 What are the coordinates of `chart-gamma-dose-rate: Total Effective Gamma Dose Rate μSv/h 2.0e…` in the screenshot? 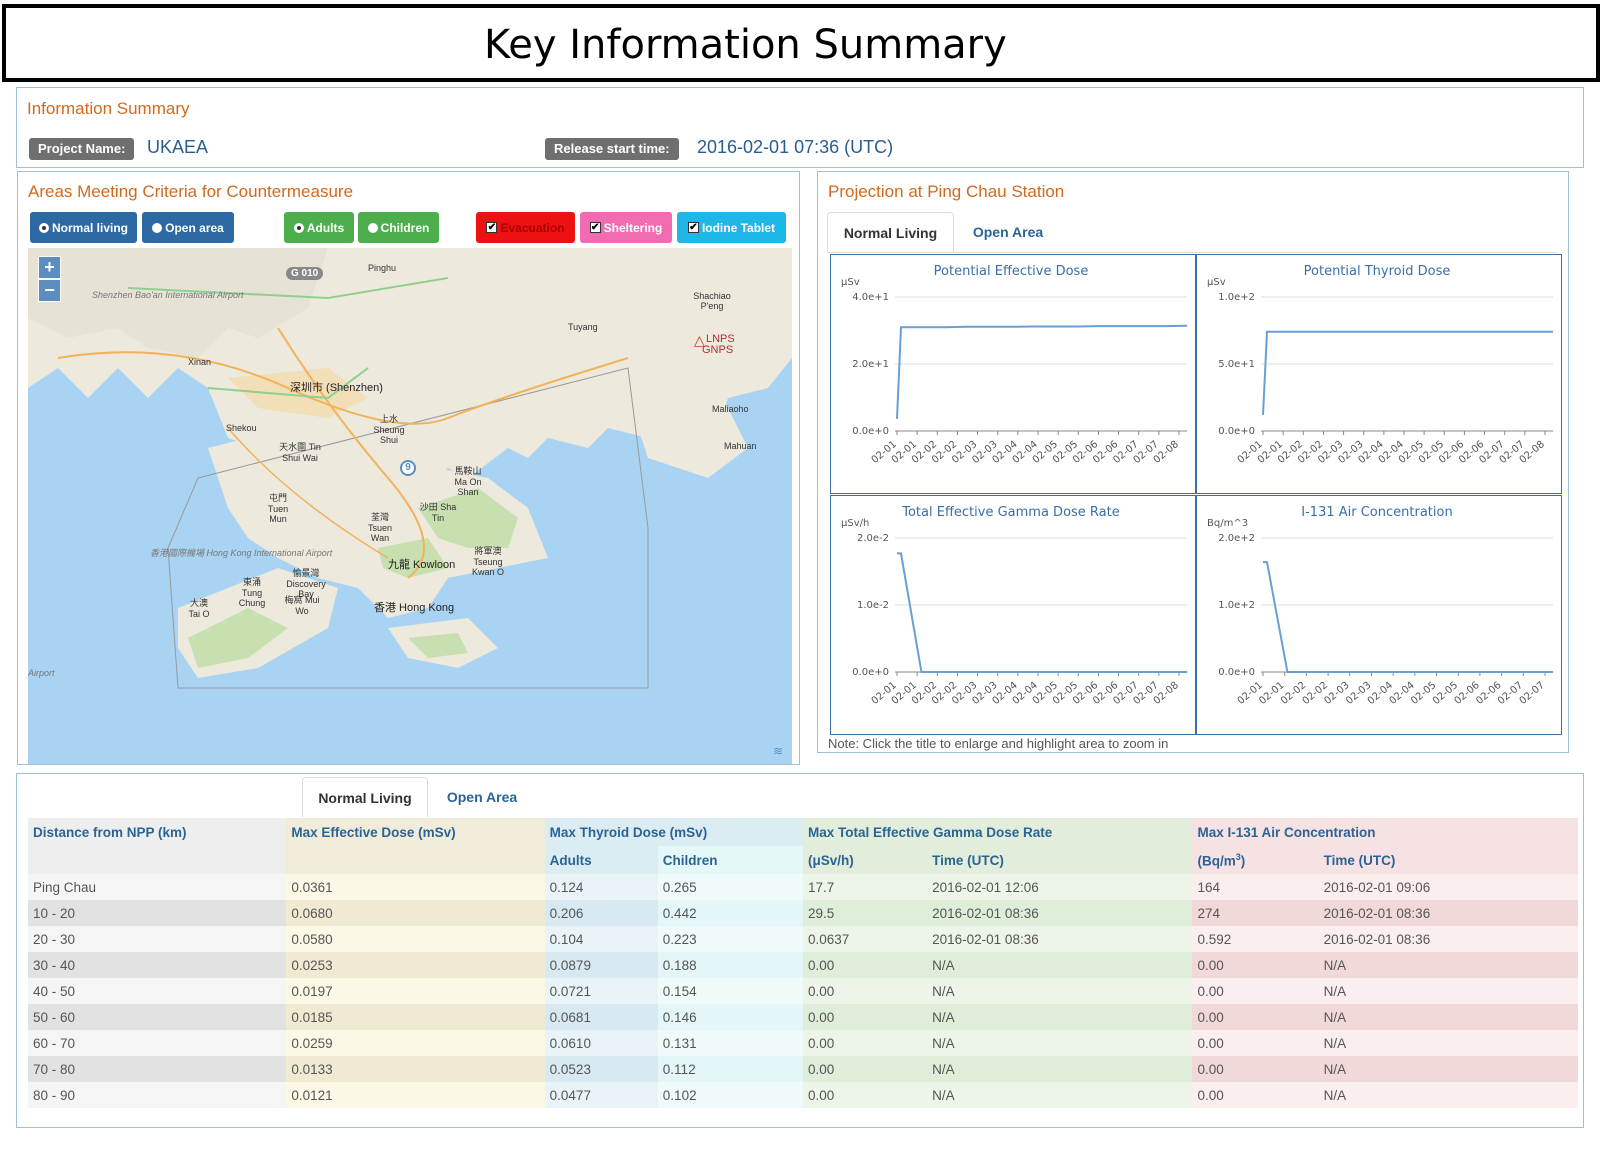 It's located at (1013, 615).